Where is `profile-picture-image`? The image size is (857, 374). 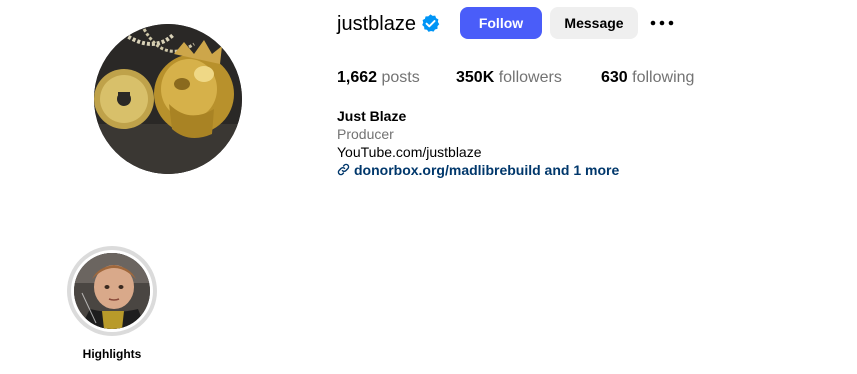 profile-picture-image is located at coordinates (168, 99).